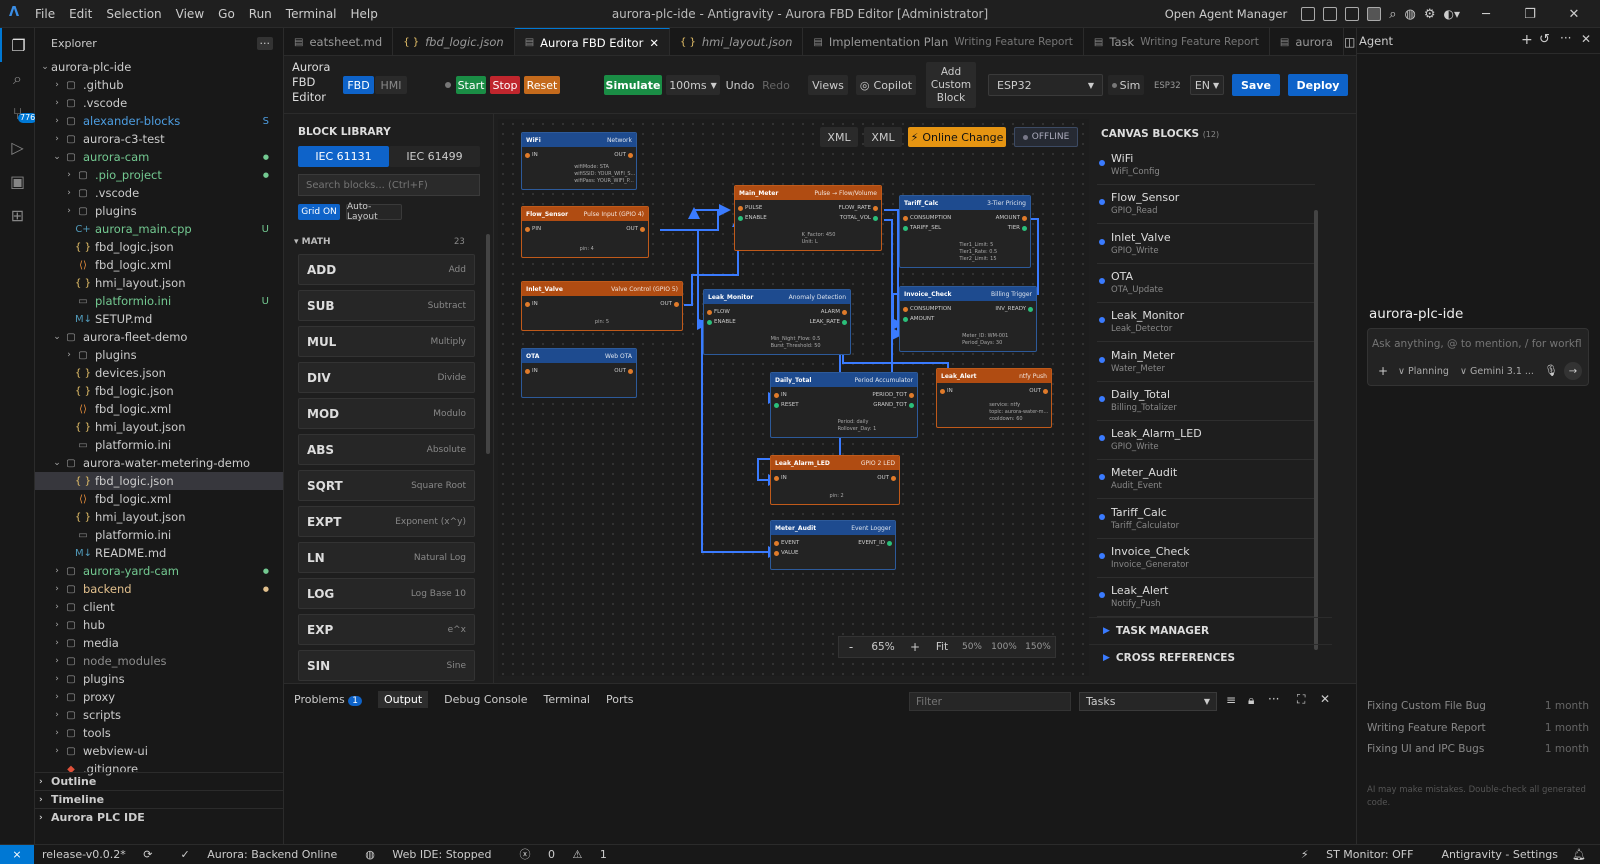  What do you see at coordinates (339, 41) in the screenshot?
I see `tab-0: ▤ eatsheet.md` at bounding box center [339, 41].